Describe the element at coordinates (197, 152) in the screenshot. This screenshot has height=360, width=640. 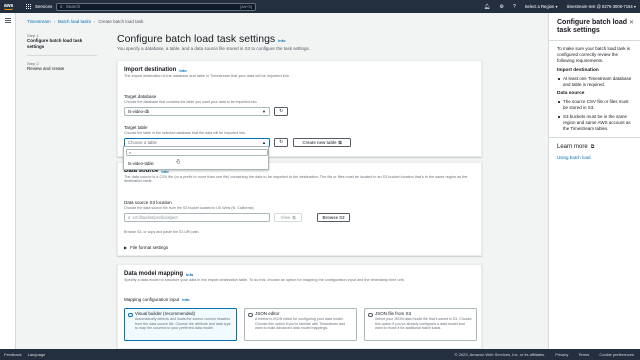
I see `dropdown-filter-input: ⌕` at that location.